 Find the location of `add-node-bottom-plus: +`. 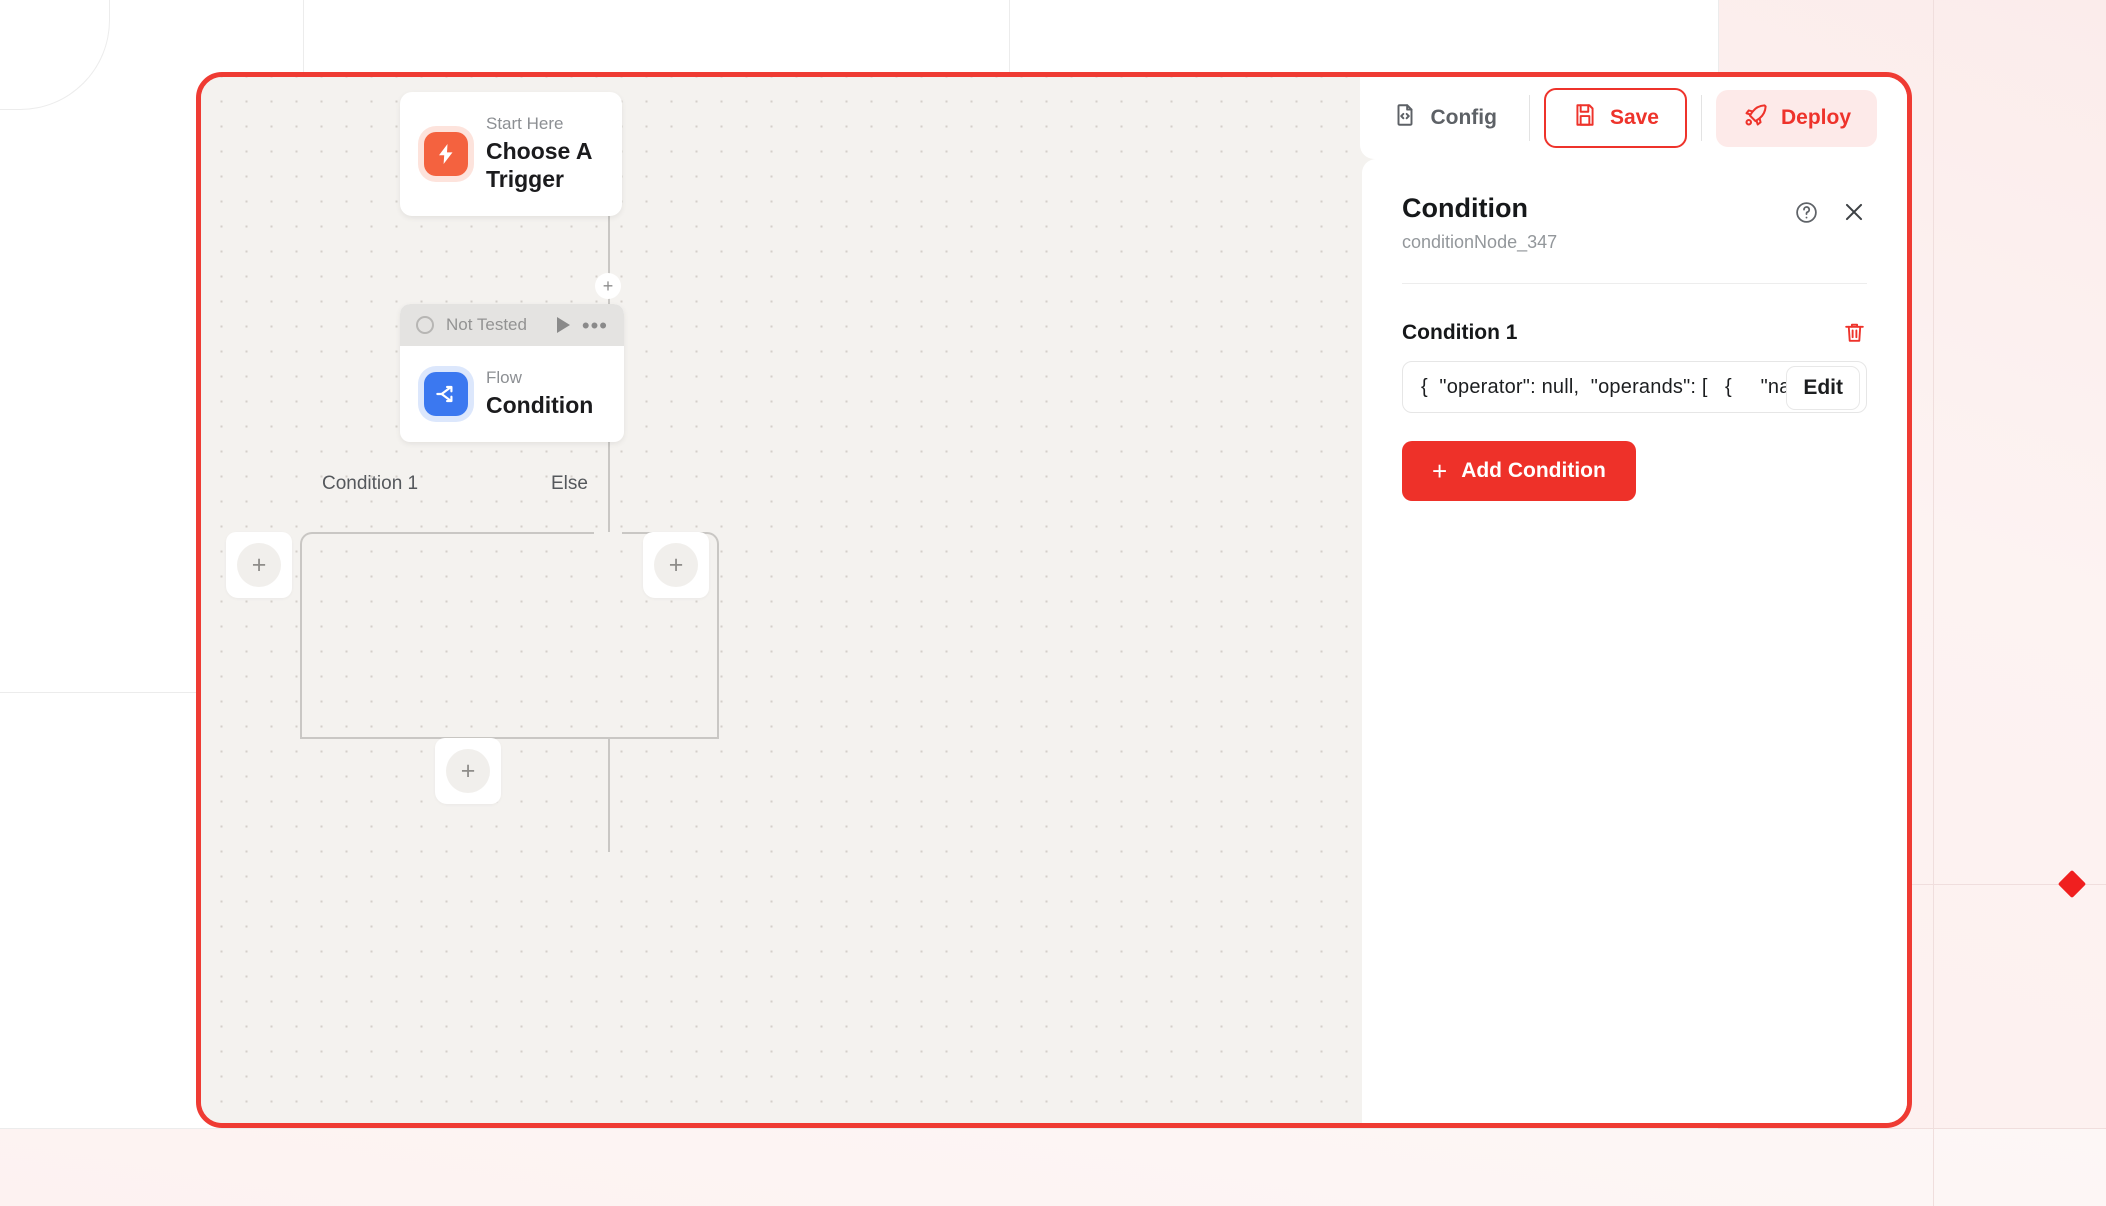

add-node-bottom-plus: + is located at coordinates (468, 771).